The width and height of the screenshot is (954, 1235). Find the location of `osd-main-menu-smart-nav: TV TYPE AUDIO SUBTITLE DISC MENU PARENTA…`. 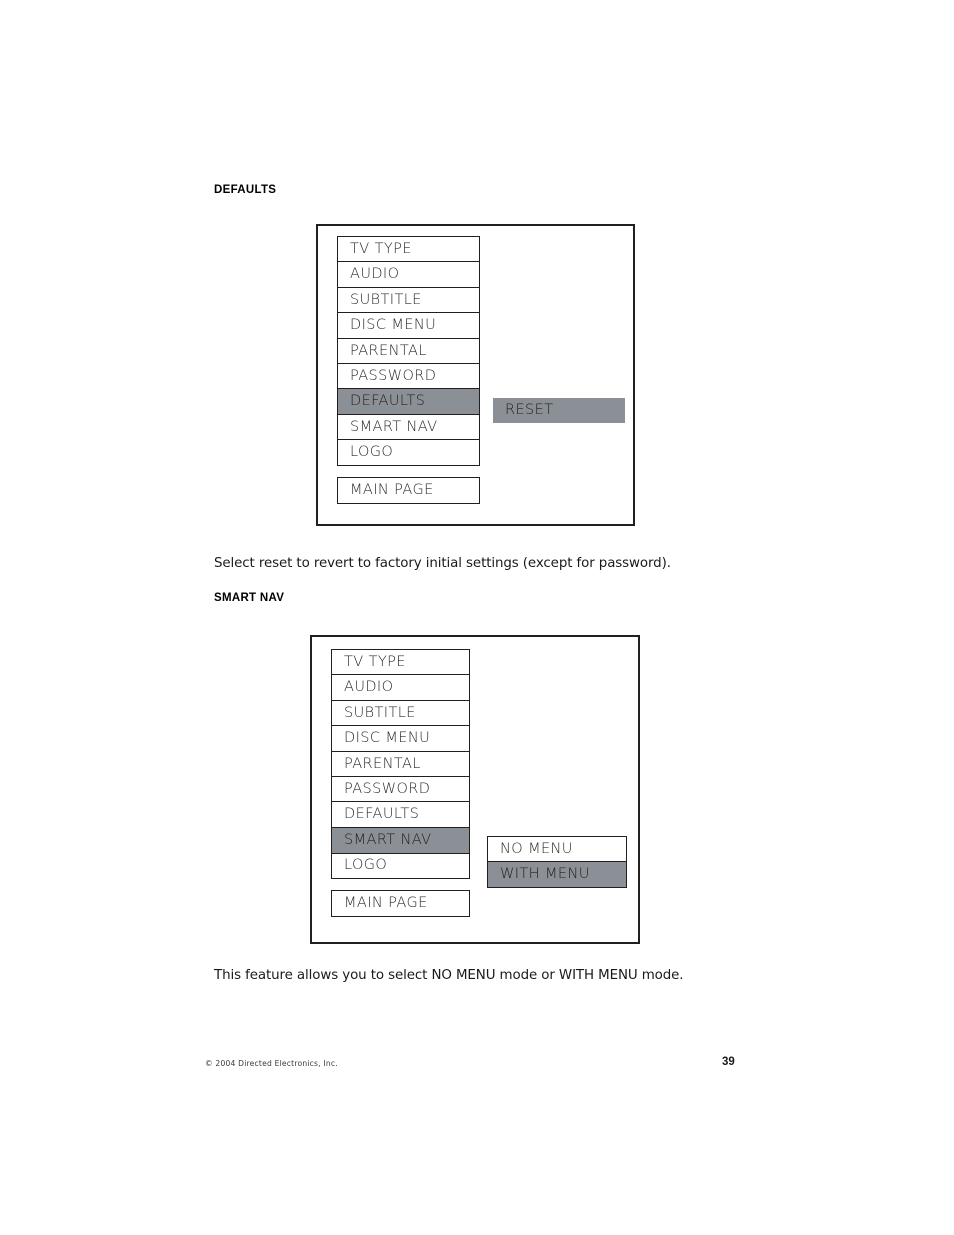

osd-main-menu-smart-nav: TV TYPE AUDIO SUBTITLE DISC MENU PARENTA… is located at coordinates (400, 783).